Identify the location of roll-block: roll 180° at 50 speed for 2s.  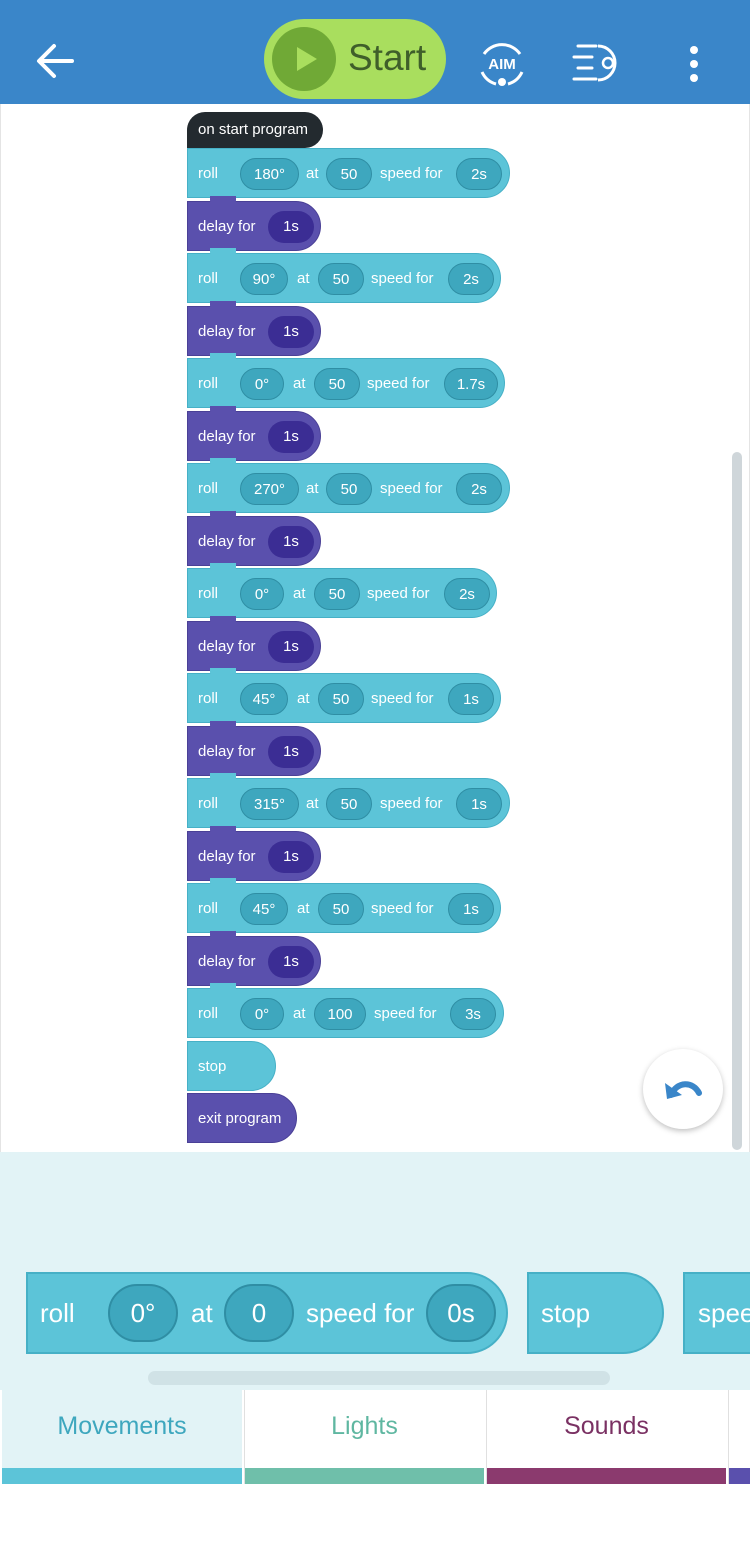
(348, 173).